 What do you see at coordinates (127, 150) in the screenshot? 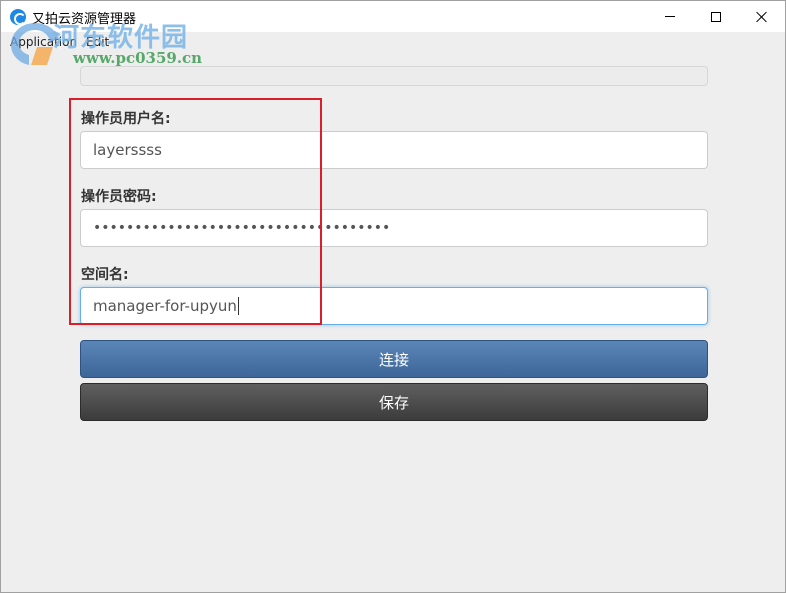
I see `username-value: layerssss` at bounding box center [127, 150].